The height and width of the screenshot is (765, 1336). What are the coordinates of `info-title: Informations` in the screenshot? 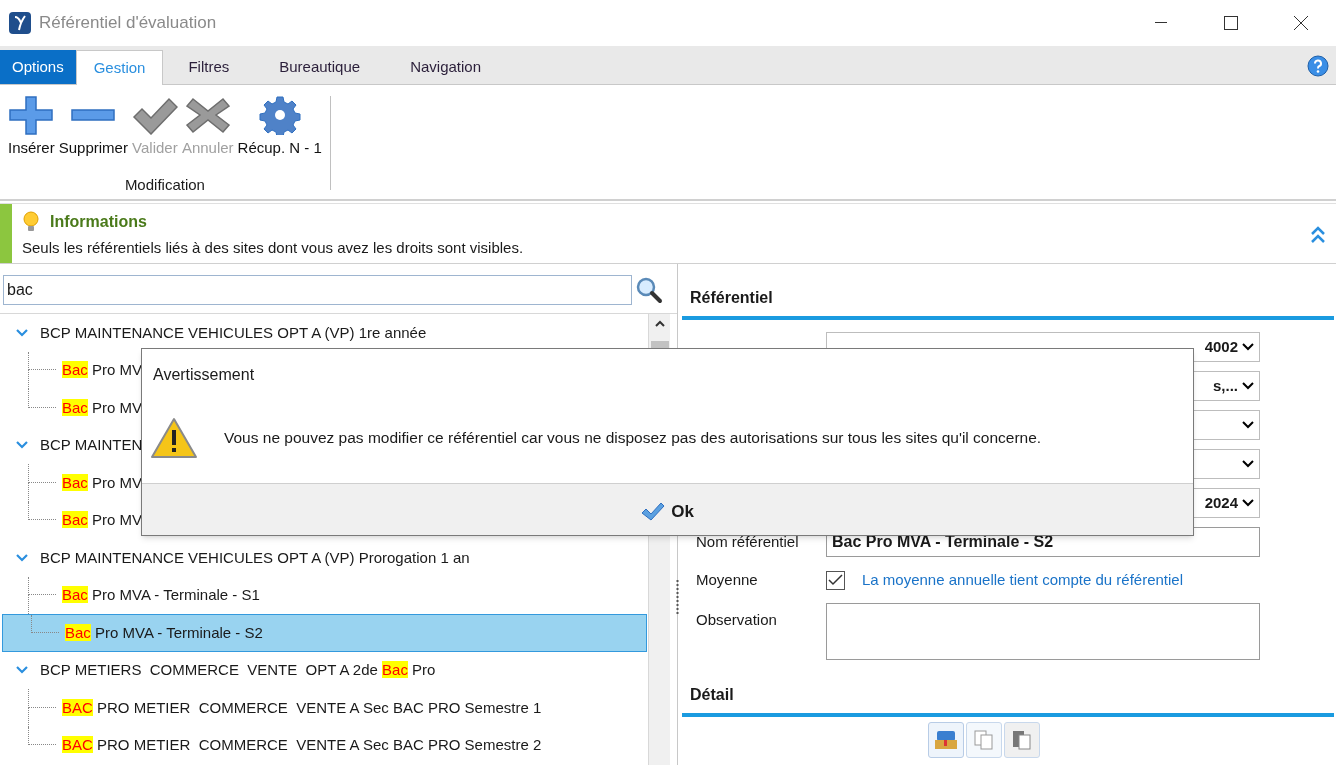 It's located at (98, 222).